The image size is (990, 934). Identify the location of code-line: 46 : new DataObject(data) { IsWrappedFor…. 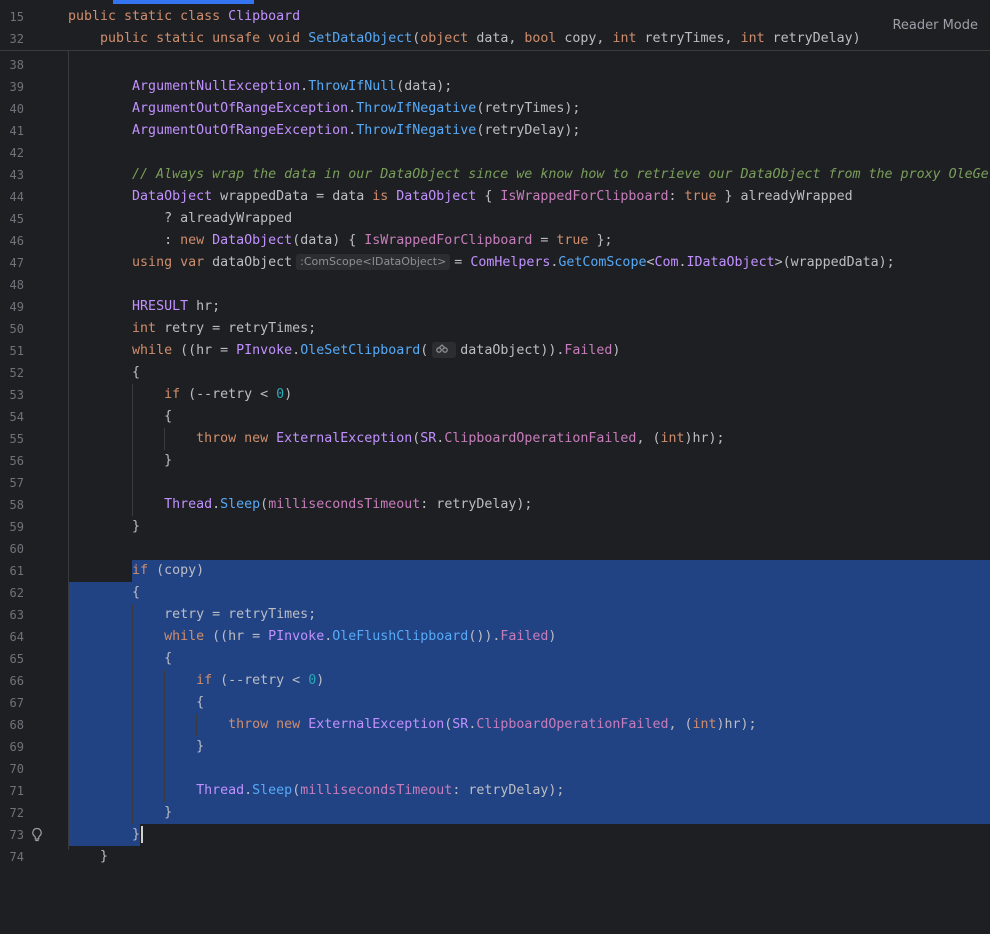
(495, 241).